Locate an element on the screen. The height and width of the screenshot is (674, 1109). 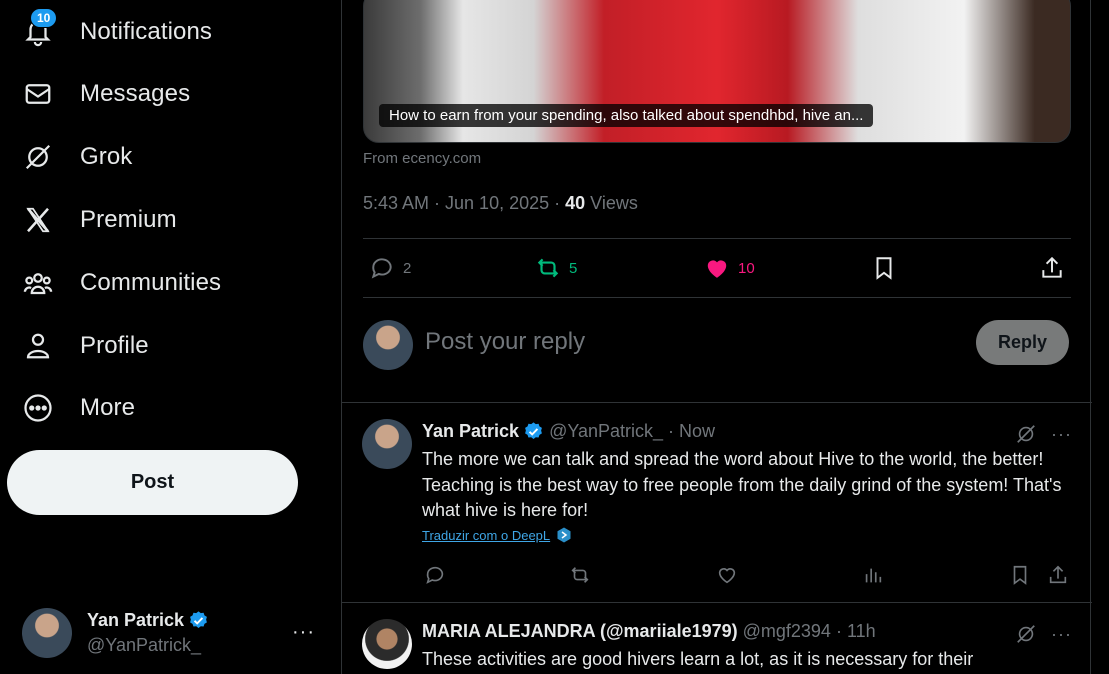
sidebar-item-premium: Premium is located at coordinates (99, 220).